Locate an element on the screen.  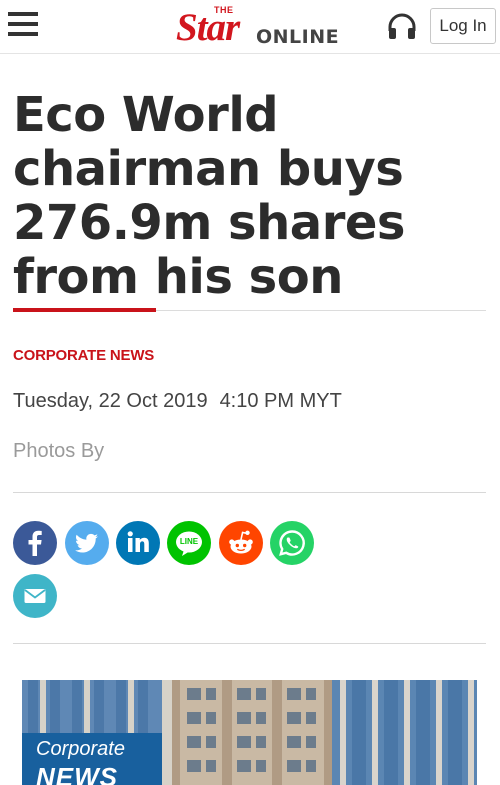
facebook-share-button is located at coordinates (35, 543).